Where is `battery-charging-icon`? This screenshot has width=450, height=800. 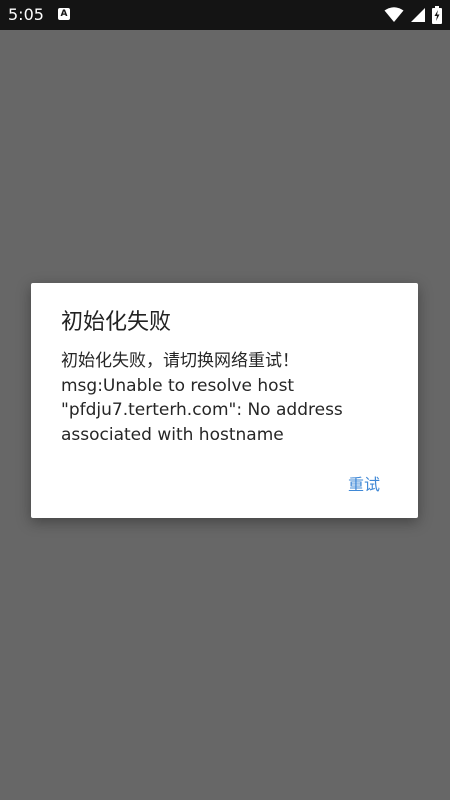 battery-charging-icon is located at coordinates (437, 15).